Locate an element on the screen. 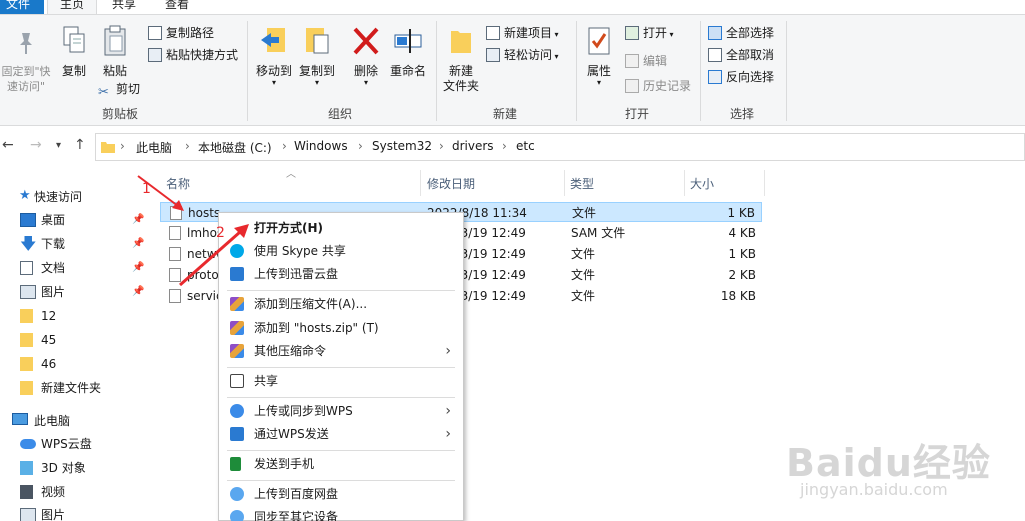 The image size is (1025, 521). annotation-overlay is located at coordinates (193, 231).